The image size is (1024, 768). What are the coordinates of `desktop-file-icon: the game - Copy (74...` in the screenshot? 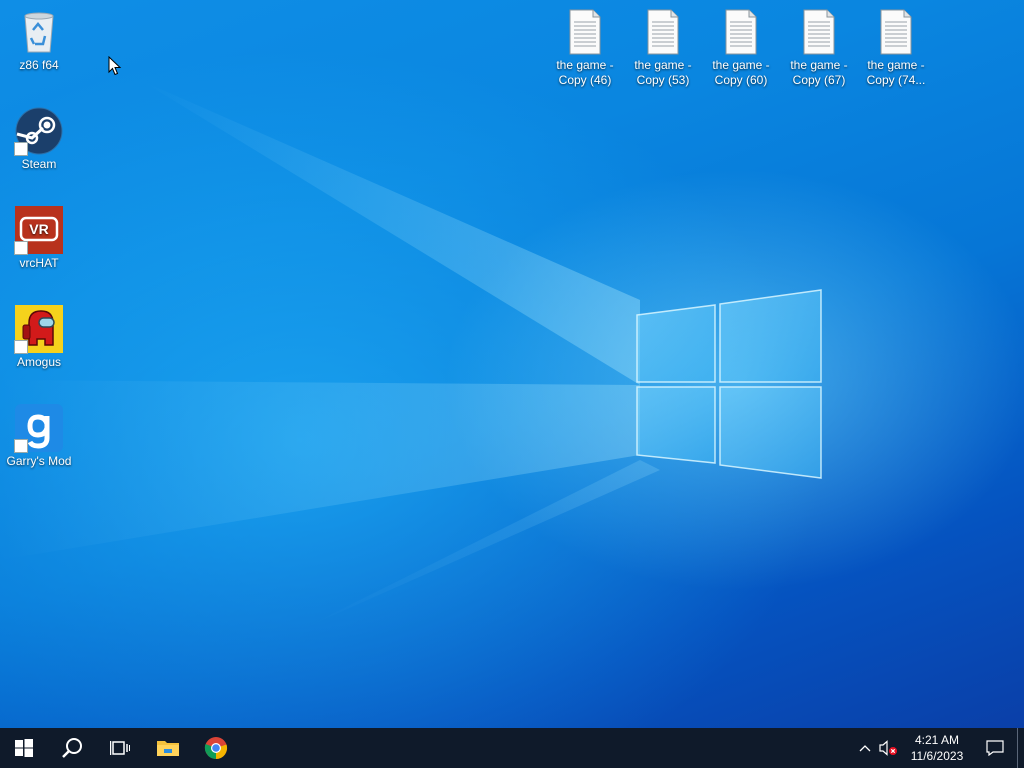 It's located at (896, 48).